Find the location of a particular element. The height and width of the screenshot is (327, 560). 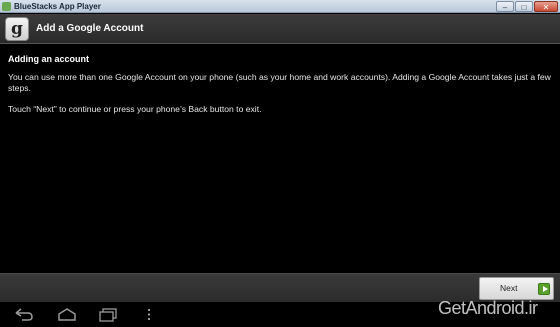

section-title: Adding an account is located at coordinates (48, 59).